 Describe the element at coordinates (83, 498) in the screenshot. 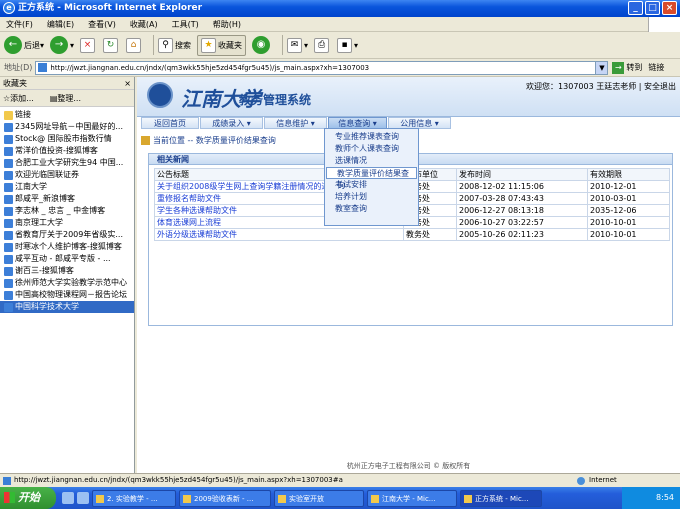

I see `ie-quicklaunch-icon` at that location.